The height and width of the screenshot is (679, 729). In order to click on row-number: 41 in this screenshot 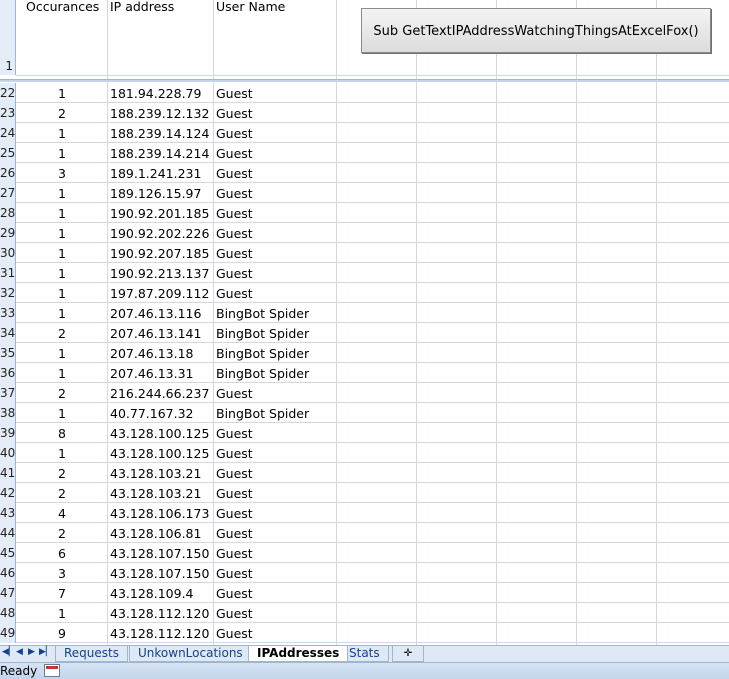, I will do `click(8, 473)`.